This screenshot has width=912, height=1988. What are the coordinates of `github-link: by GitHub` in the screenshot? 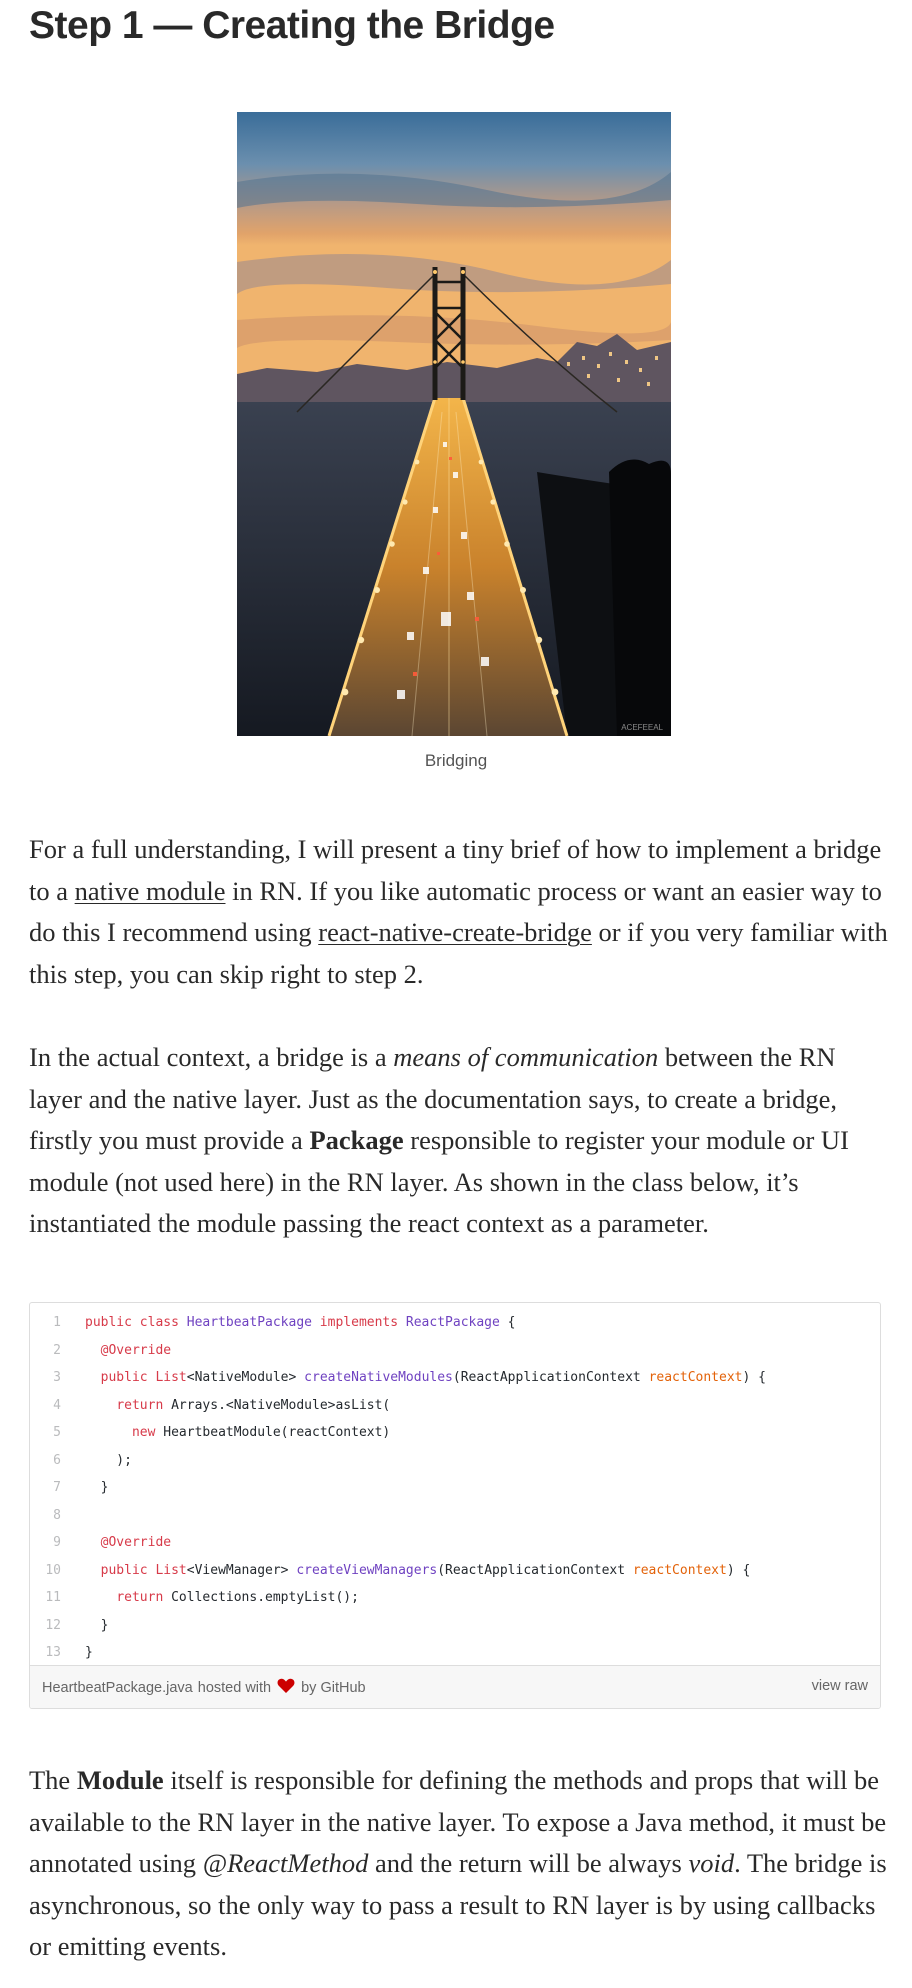 It's located at (333, 1688).